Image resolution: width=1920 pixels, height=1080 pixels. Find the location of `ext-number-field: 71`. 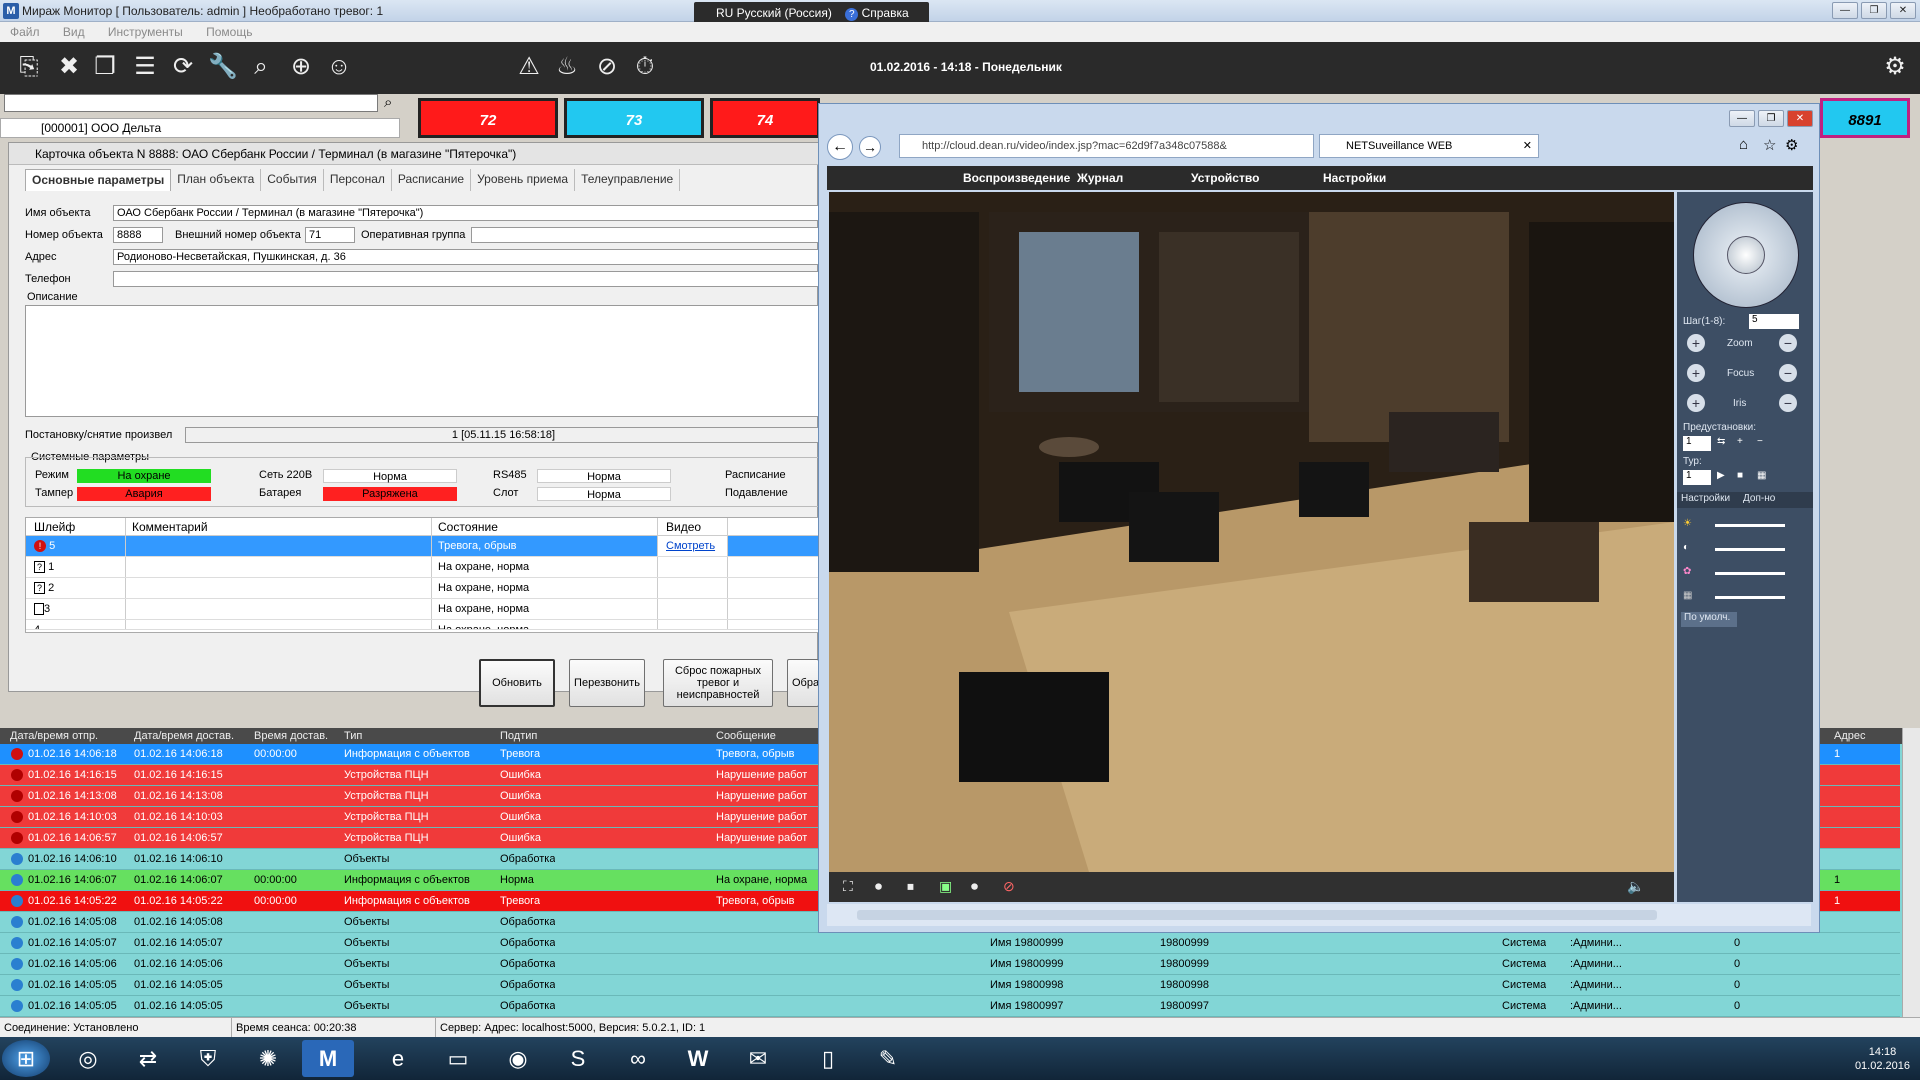

ext-number-field: 71 is located at coordinates (330, 235).